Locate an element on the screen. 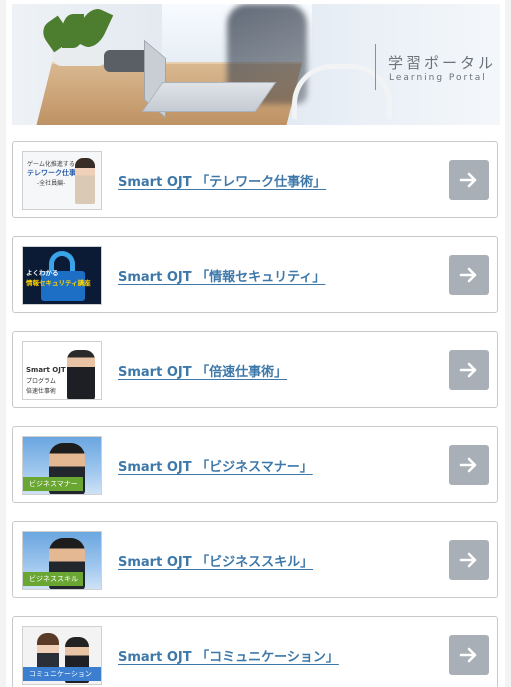  course-card-business-manner: ビジネスマナー Smart OJT 「ビジネスマナー」 is located at coordinates (255, 464).